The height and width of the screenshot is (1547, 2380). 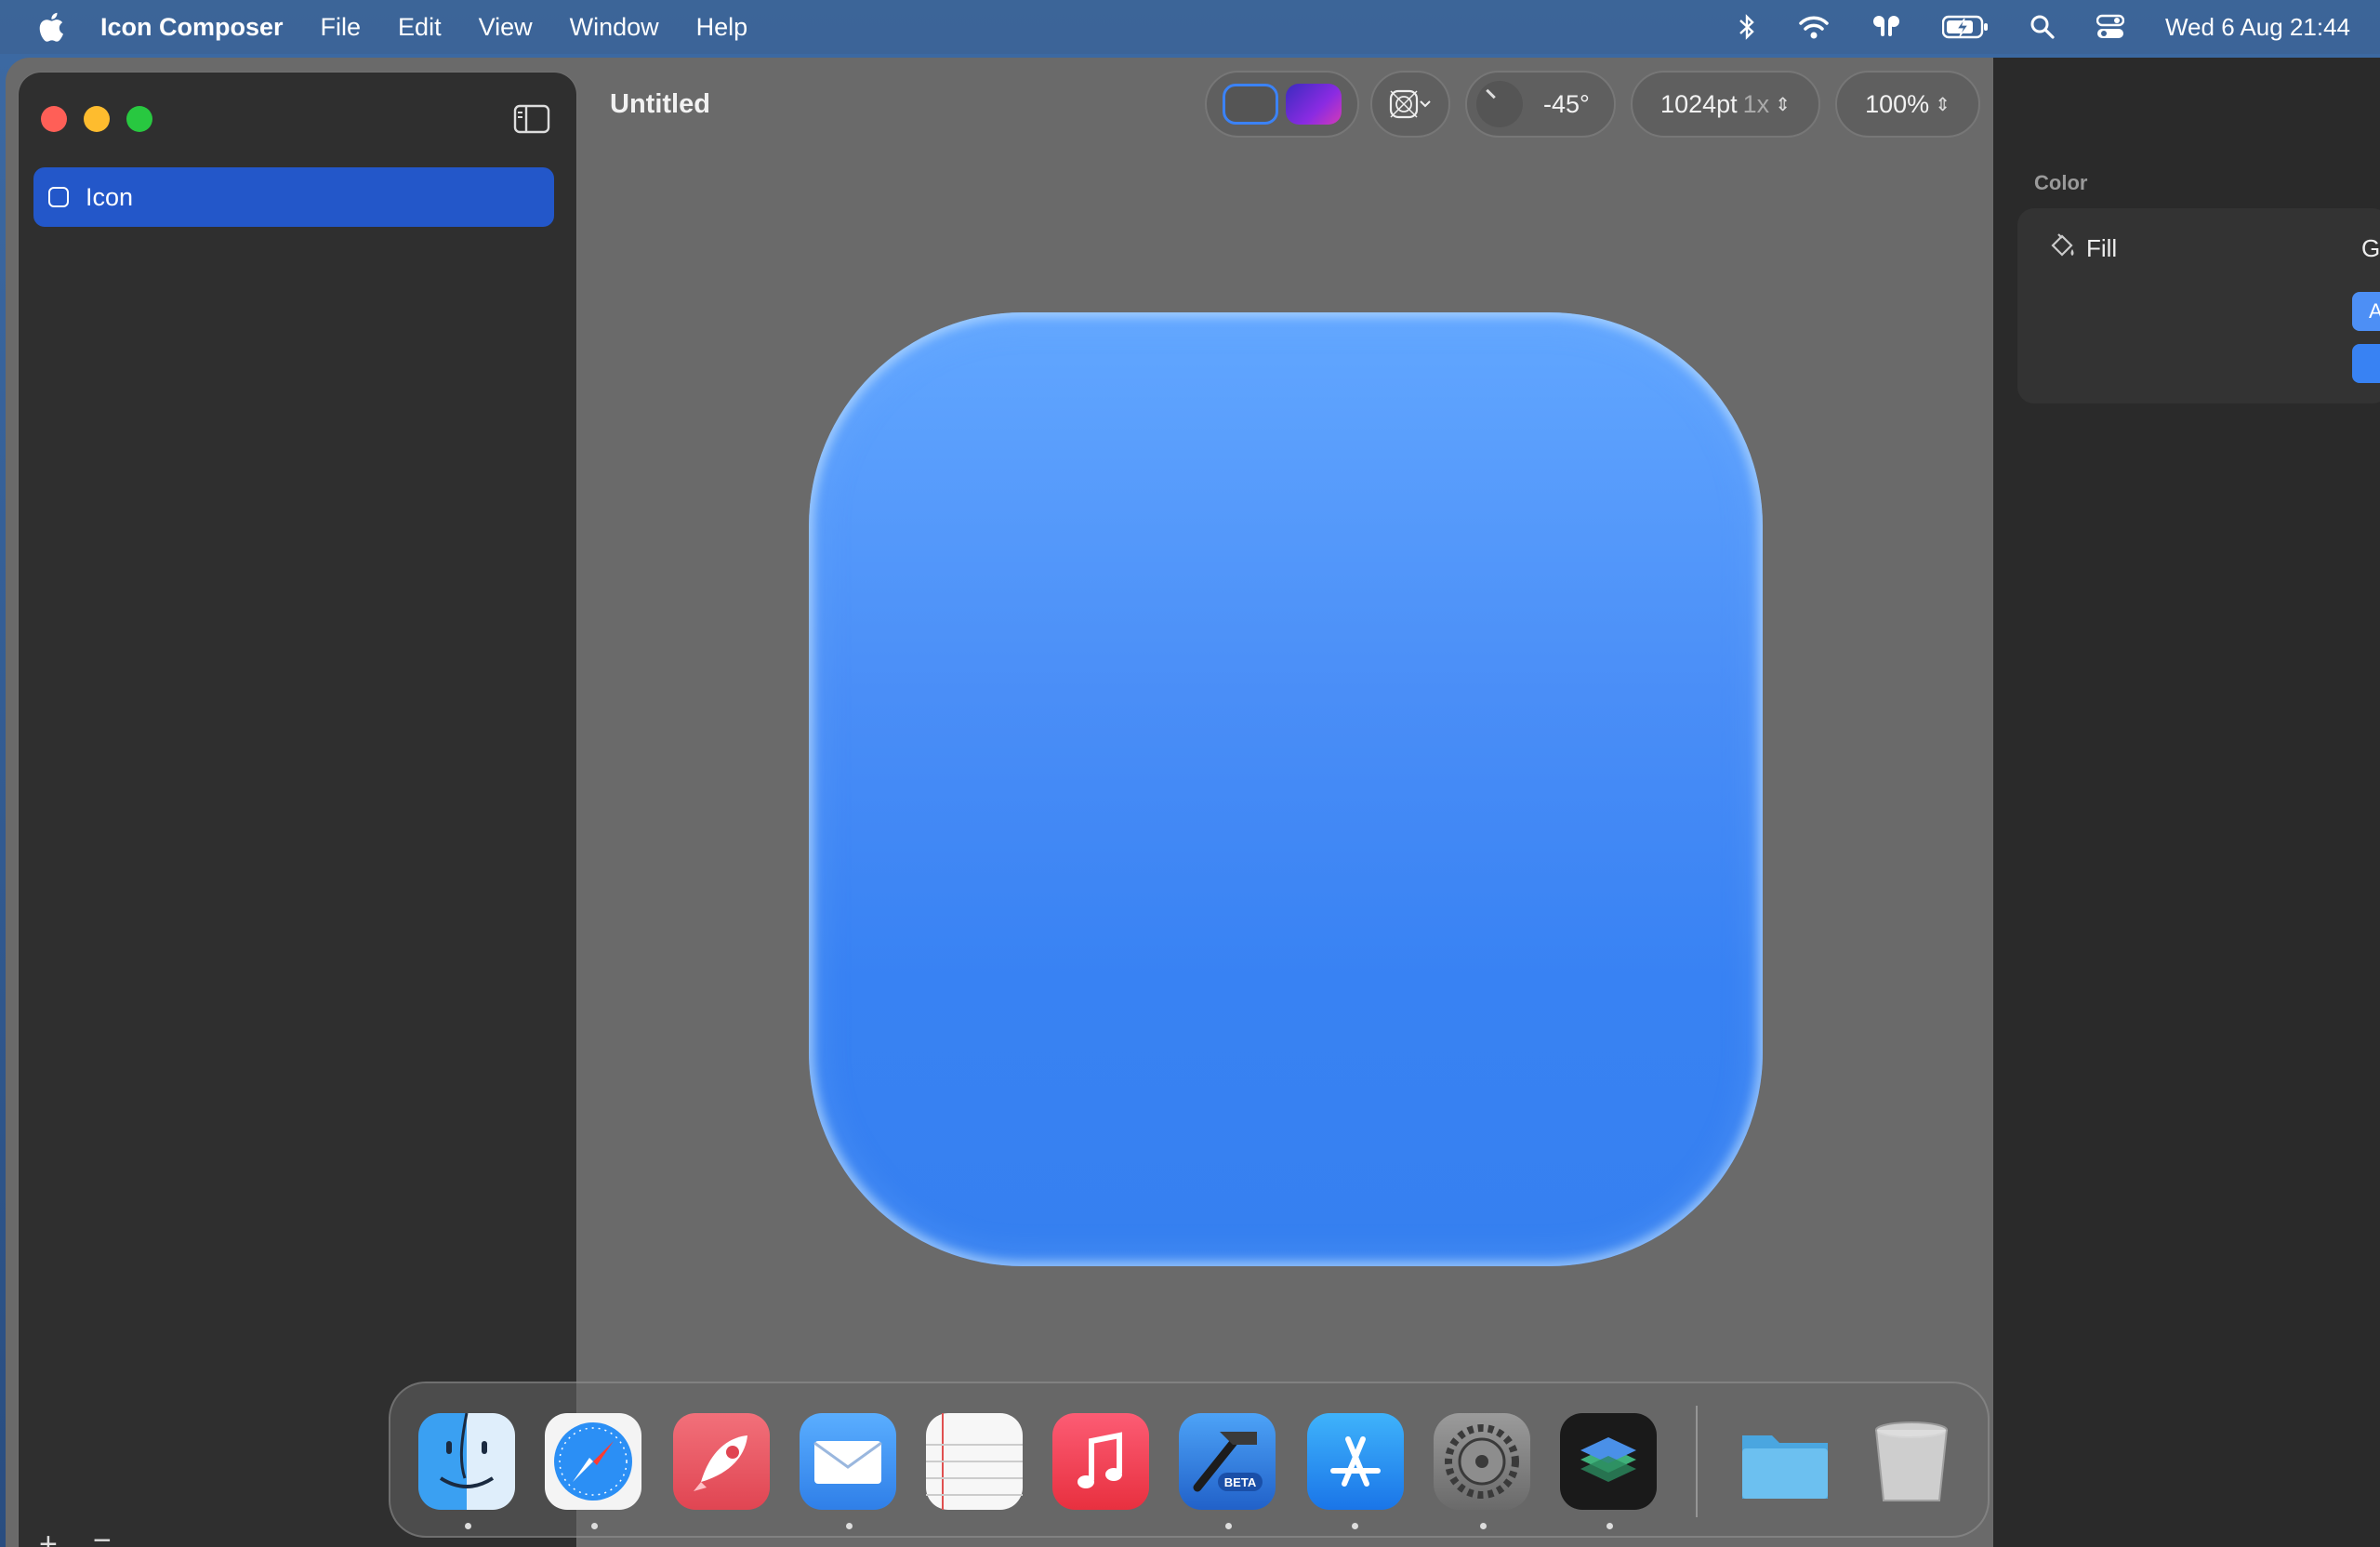 I want to click on icon-composer-icon, so click(x=1608, y=1461).